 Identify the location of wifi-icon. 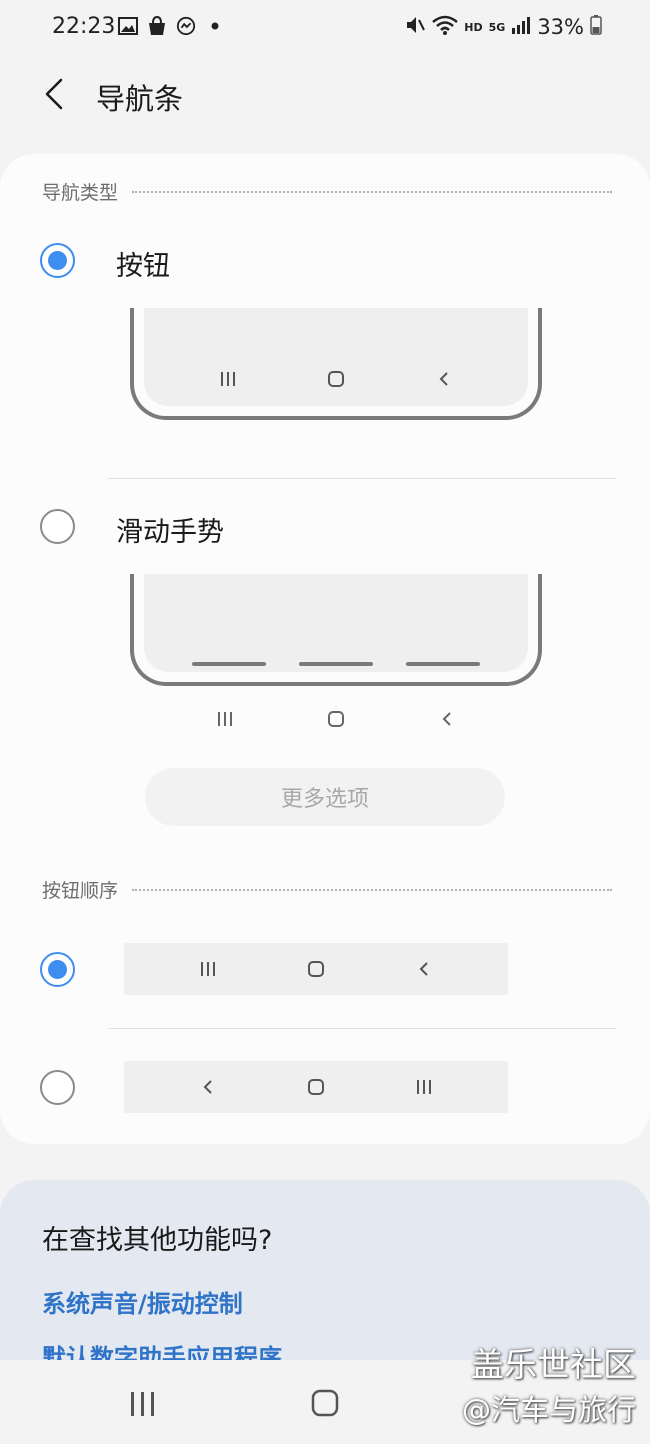
(445, 27).